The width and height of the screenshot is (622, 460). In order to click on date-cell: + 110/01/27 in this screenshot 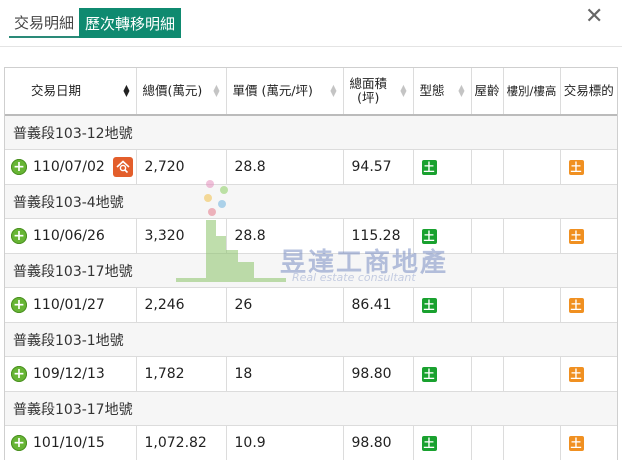, I will do `click(70, 305)`.